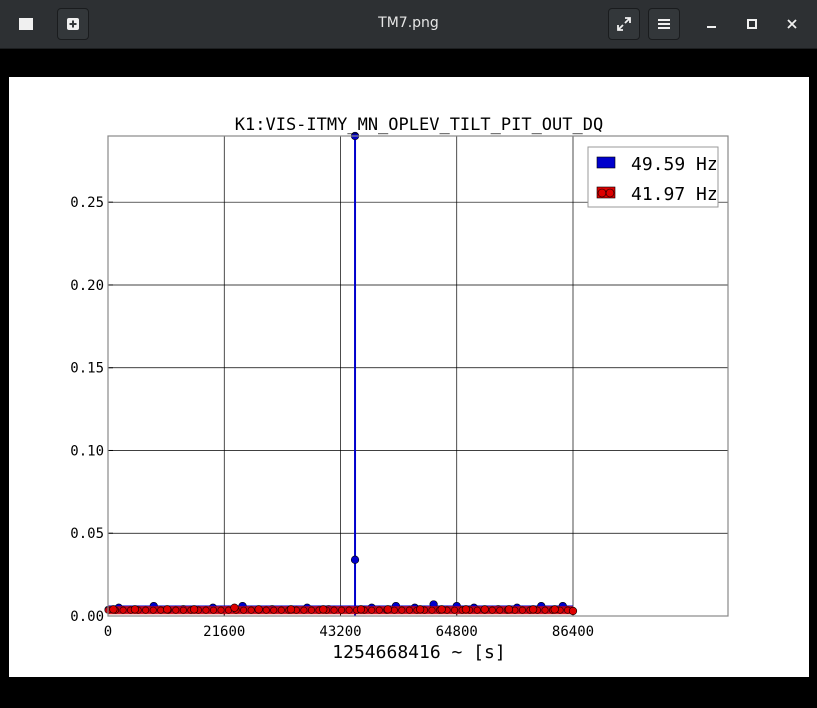 The height and width of the screenshot is (708, 817). What do you see at coordinates (224, 632) in the screenshot?
I see `x-tick-label: 21600` at bounding box center [224, 632].